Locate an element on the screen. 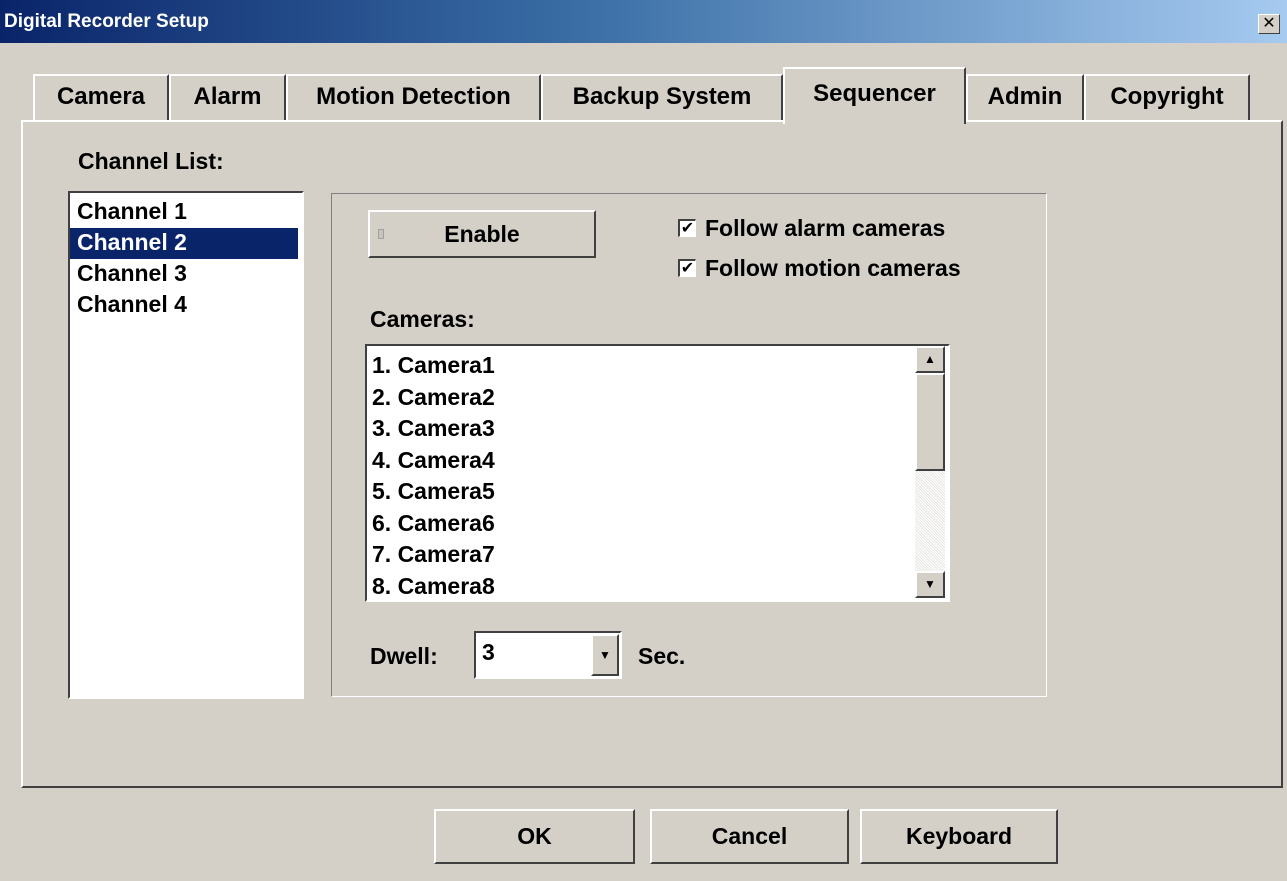  follow-motion-checkbox: ✔ is located at coordinates (687, 268).